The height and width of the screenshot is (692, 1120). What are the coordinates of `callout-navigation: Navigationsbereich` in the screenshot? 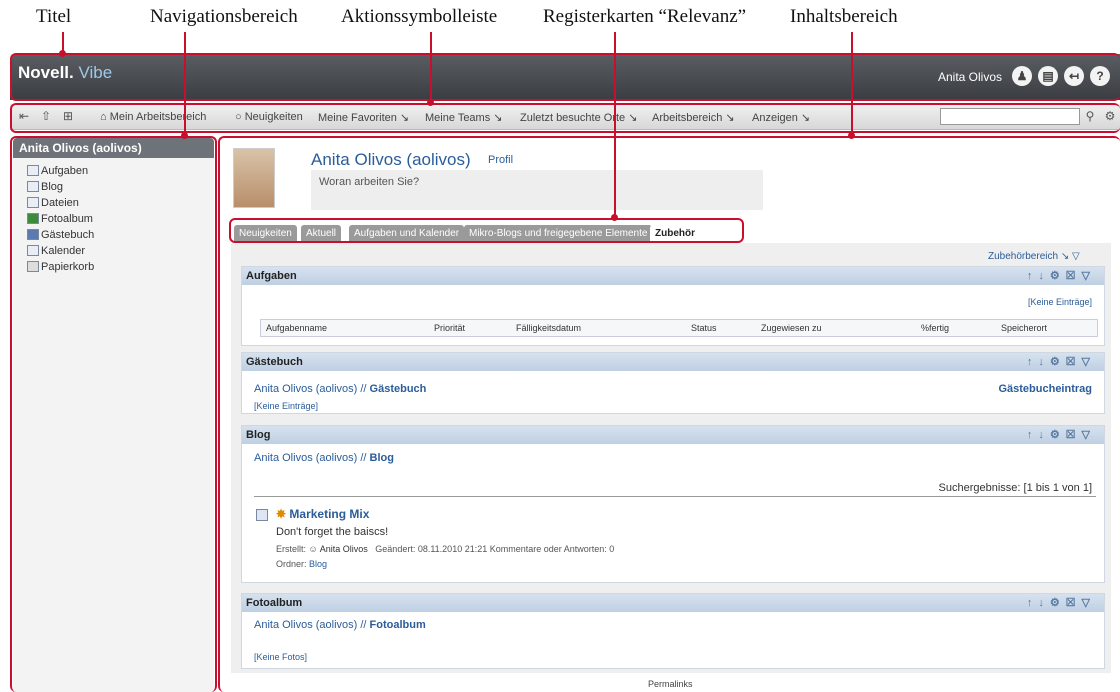 It's located at (224, 16).